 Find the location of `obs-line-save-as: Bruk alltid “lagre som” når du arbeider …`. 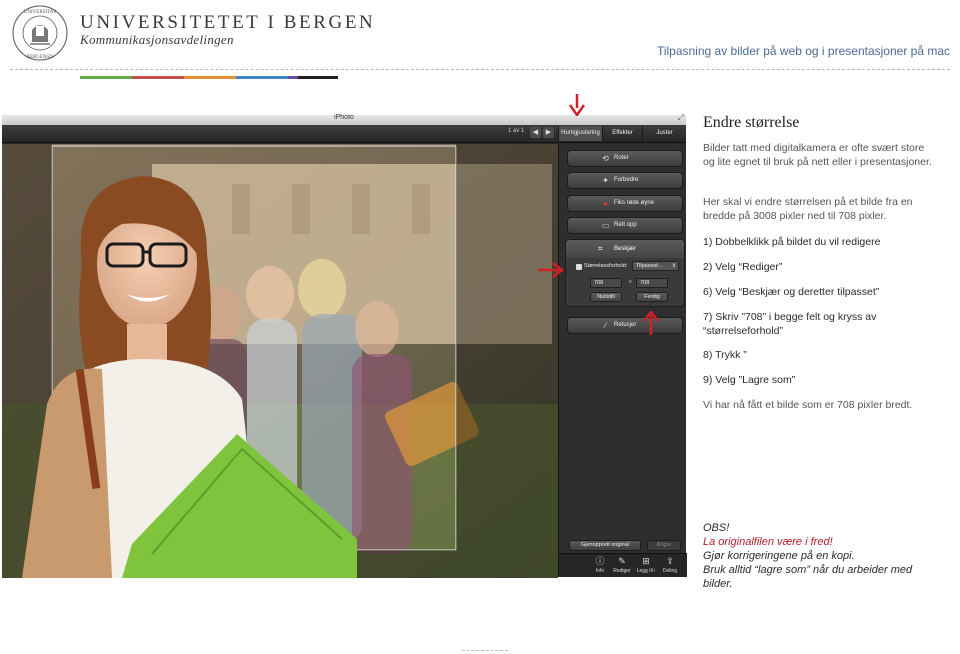

obs-line-save-as: Bruk alltid “lagre som” når du arbeider … is located at coordinates (808, 577).